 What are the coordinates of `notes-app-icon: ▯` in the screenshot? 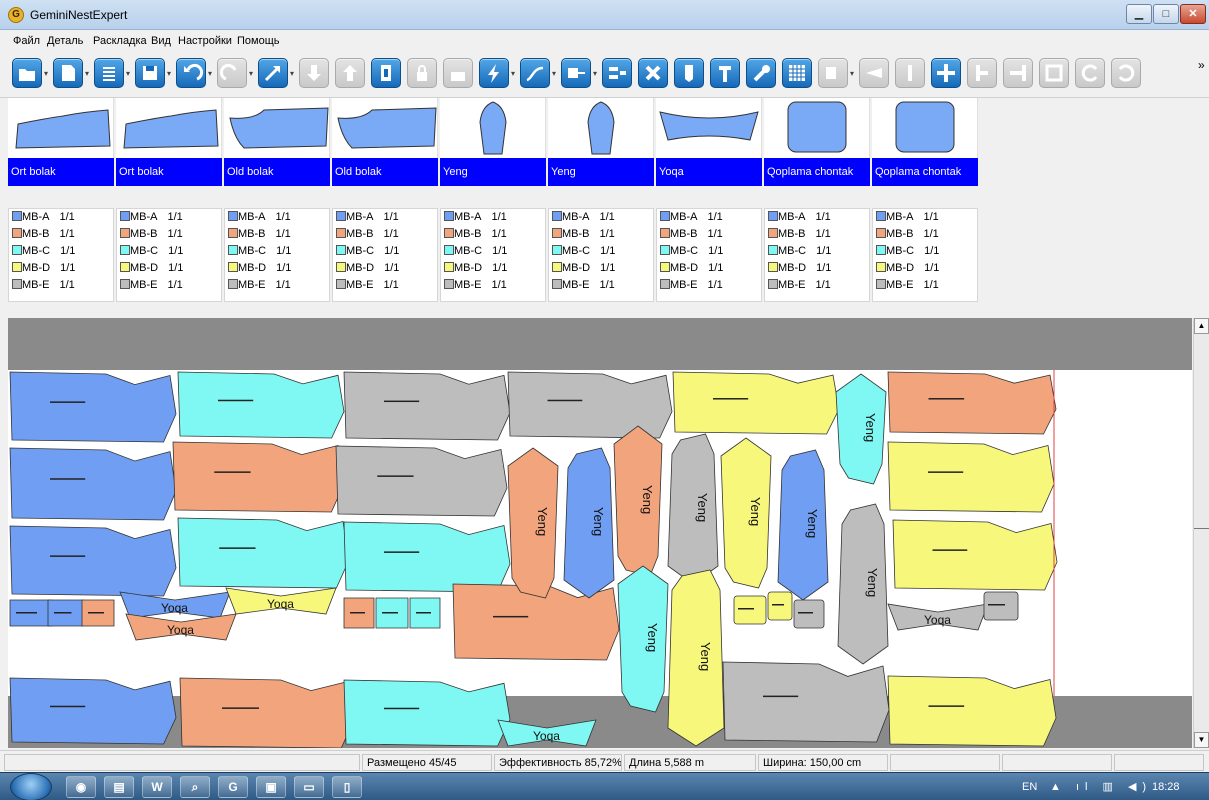 It's located at (347, 787).